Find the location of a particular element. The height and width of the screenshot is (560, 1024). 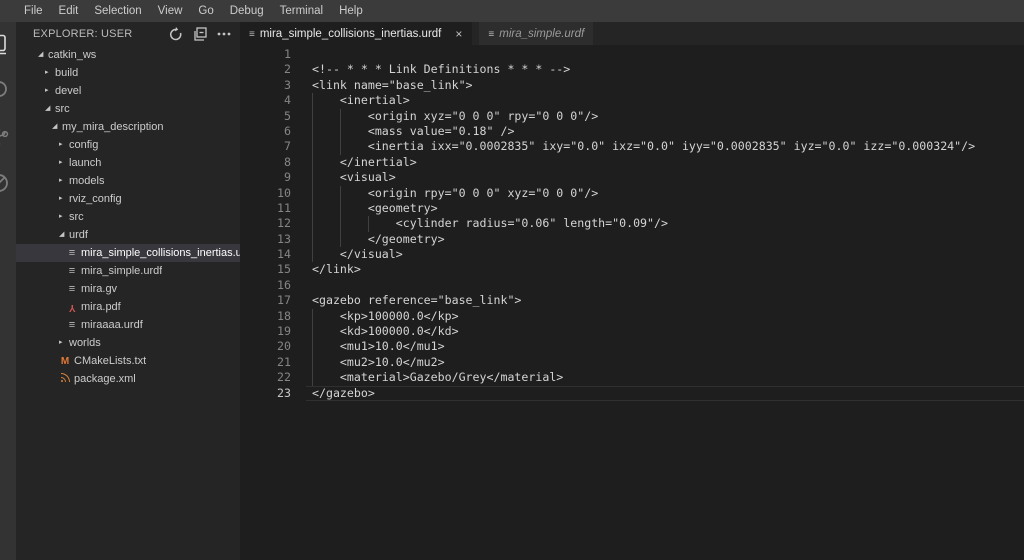

current-line-highlight is located at coordinates (665, 393).